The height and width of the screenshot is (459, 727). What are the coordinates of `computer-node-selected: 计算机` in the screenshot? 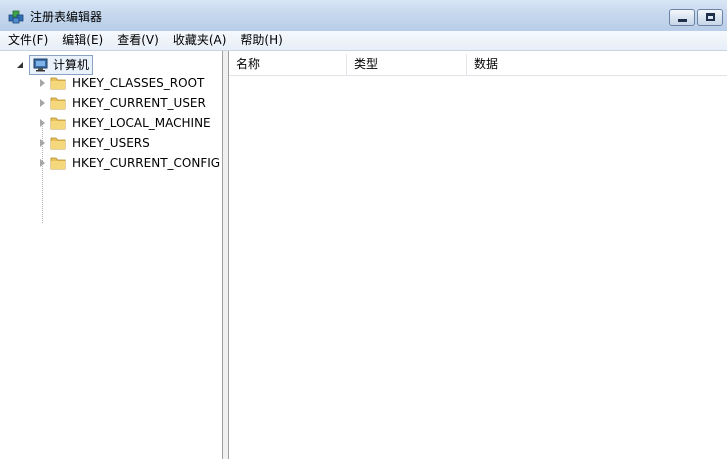 It's located at (61, 65).